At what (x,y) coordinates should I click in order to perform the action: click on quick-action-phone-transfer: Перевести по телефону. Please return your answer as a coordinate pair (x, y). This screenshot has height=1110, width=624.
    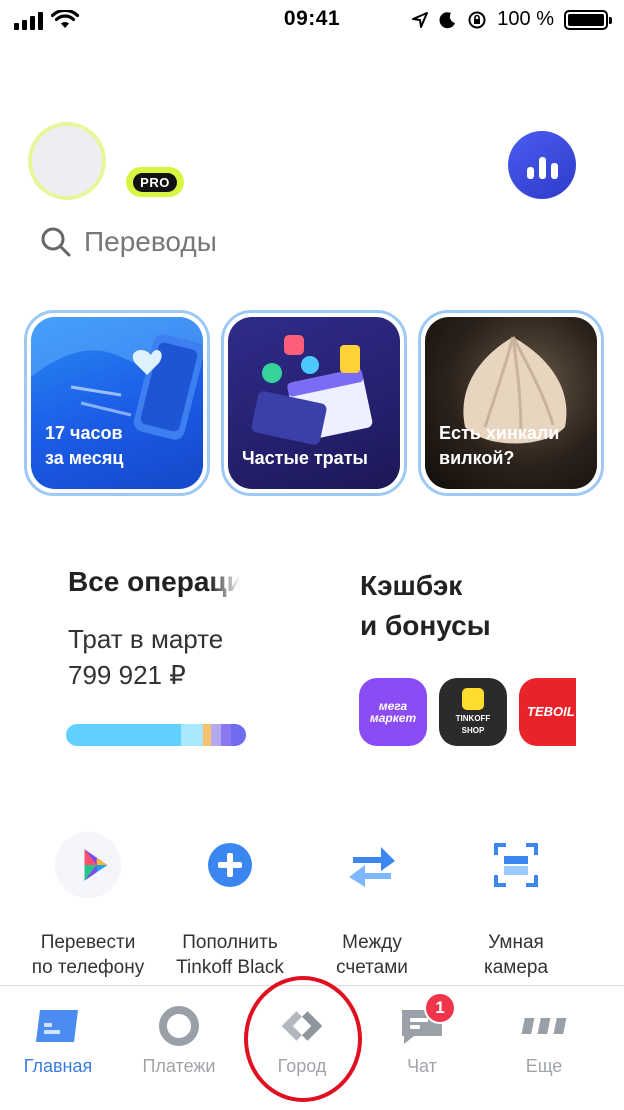
    Looking at the image, I should click on (88, 905).